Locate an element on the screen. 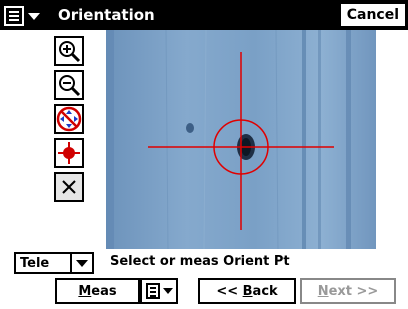  target-icon is located at coordinates (69, 153).